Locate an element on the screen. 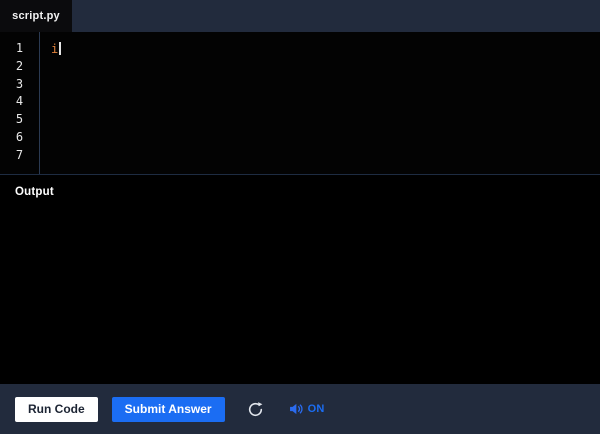 This screenshot has height=434, width=600. text-cursor is located at coordinates (60, 48).